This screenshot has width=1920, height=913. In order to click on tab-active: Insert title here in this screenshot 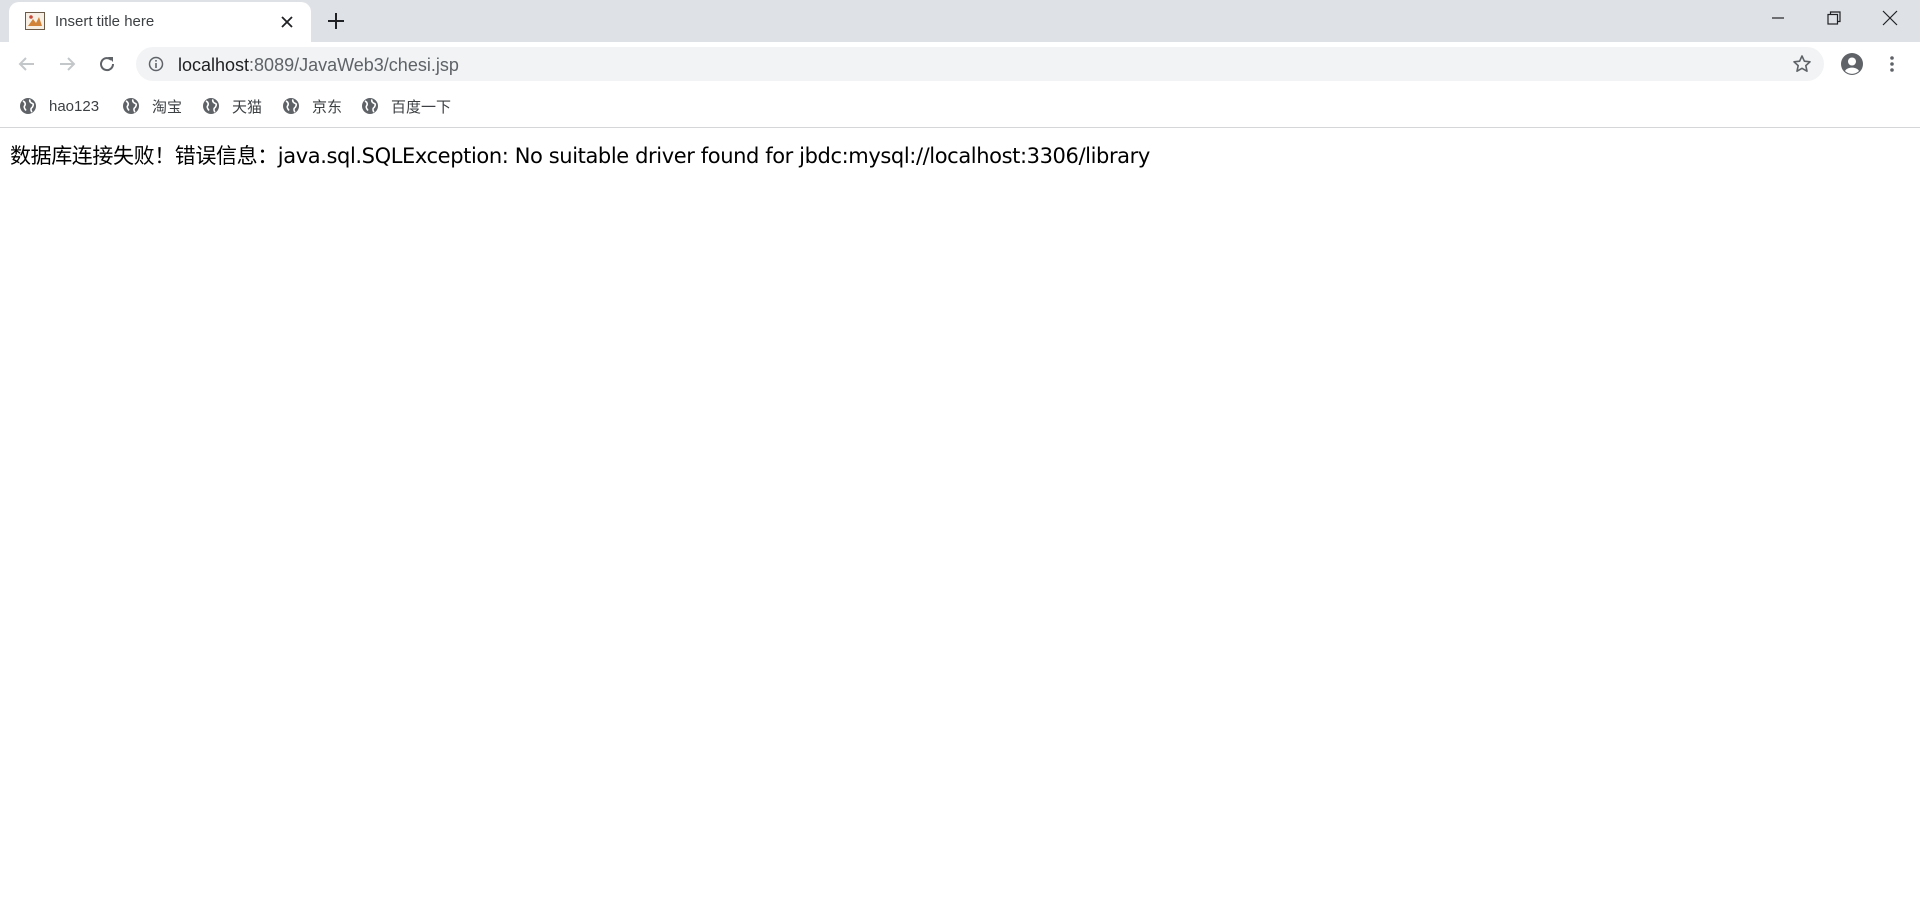, I will do `click(160, 22)`.